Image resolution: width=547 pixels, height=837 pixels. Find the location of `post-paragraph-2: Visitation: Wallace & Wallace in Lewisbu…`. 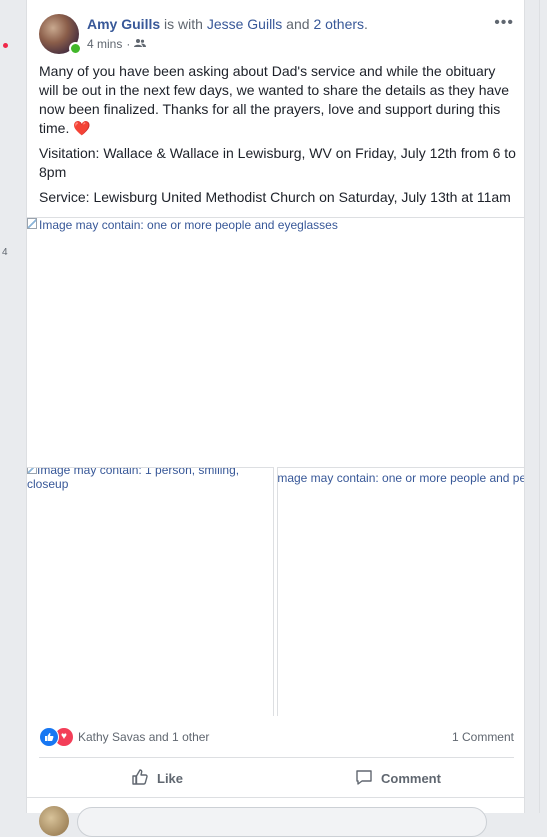

post-paragraph-2: Visitation: Wallace & Wallace in Lewisbu… is located at coordinates (277, 162).